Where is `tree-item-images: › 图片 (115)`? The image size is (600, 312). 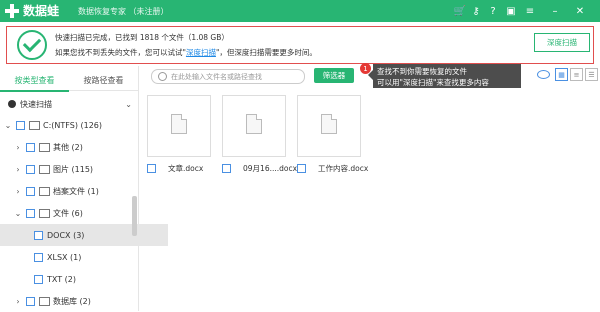 tree-item-images: › 图片 (115) is located at coordinates (76, 169).